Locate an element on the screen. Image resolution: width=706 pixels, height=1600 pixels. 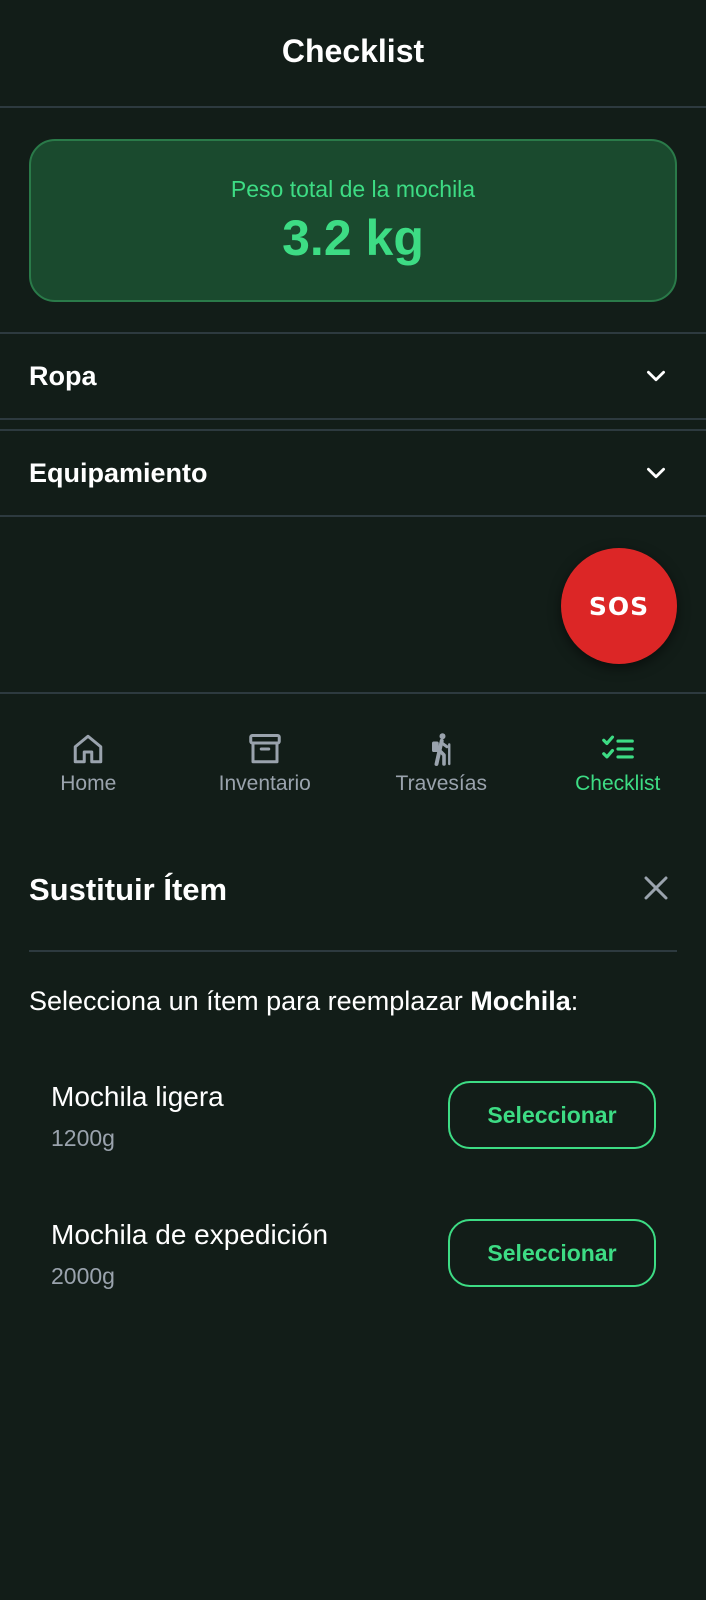
bottom-navigation: Home Inventario Travesías Checklist is located at coordinates (353, 757).